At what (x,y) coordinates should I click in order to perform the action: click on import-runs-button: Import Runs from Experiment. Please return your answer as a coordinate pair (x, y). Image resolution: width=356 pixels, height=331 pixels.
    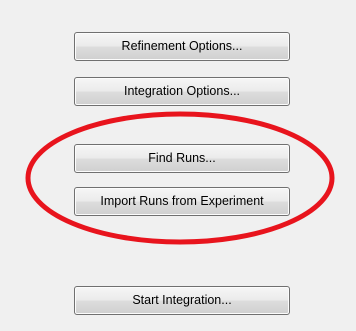
    Looking at the image, I should click on (182, 201).